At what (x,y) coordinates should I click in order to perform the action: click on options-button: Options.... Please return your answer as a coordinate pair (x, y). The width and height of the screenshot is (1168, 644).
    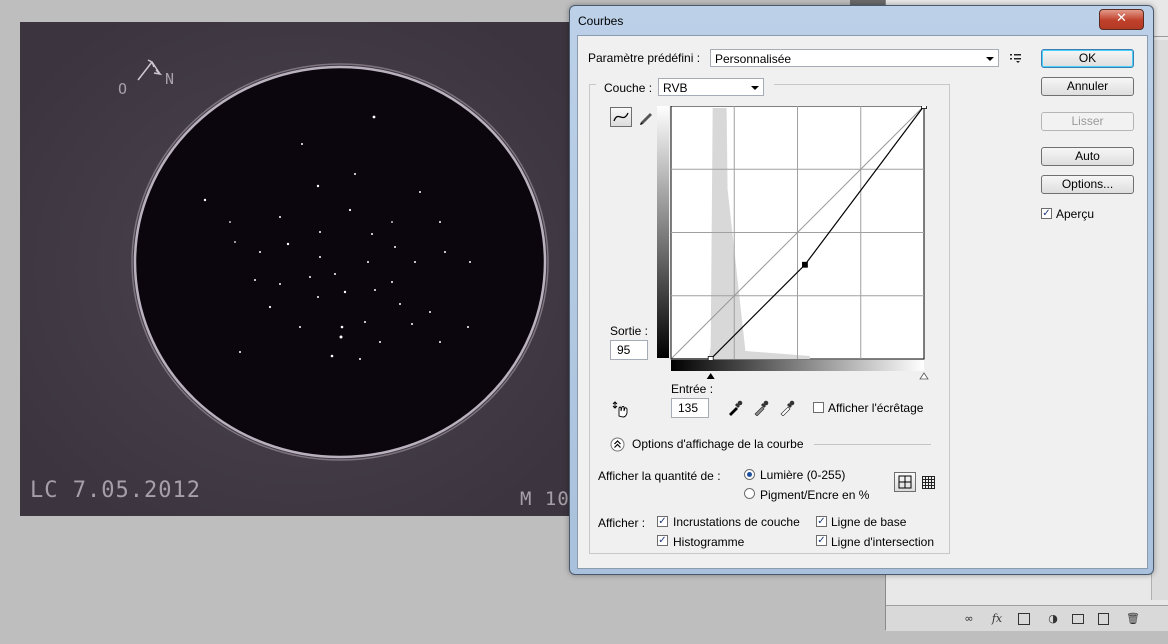
    Looking at the image, I should click on (1087, 184).